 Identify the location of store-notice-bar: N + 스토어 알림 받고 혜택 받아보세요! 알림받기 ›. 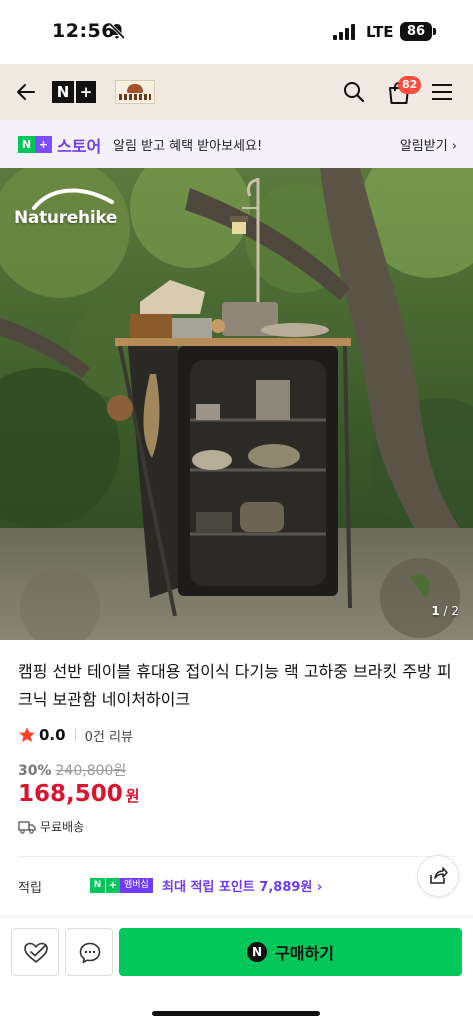
(236, 144).